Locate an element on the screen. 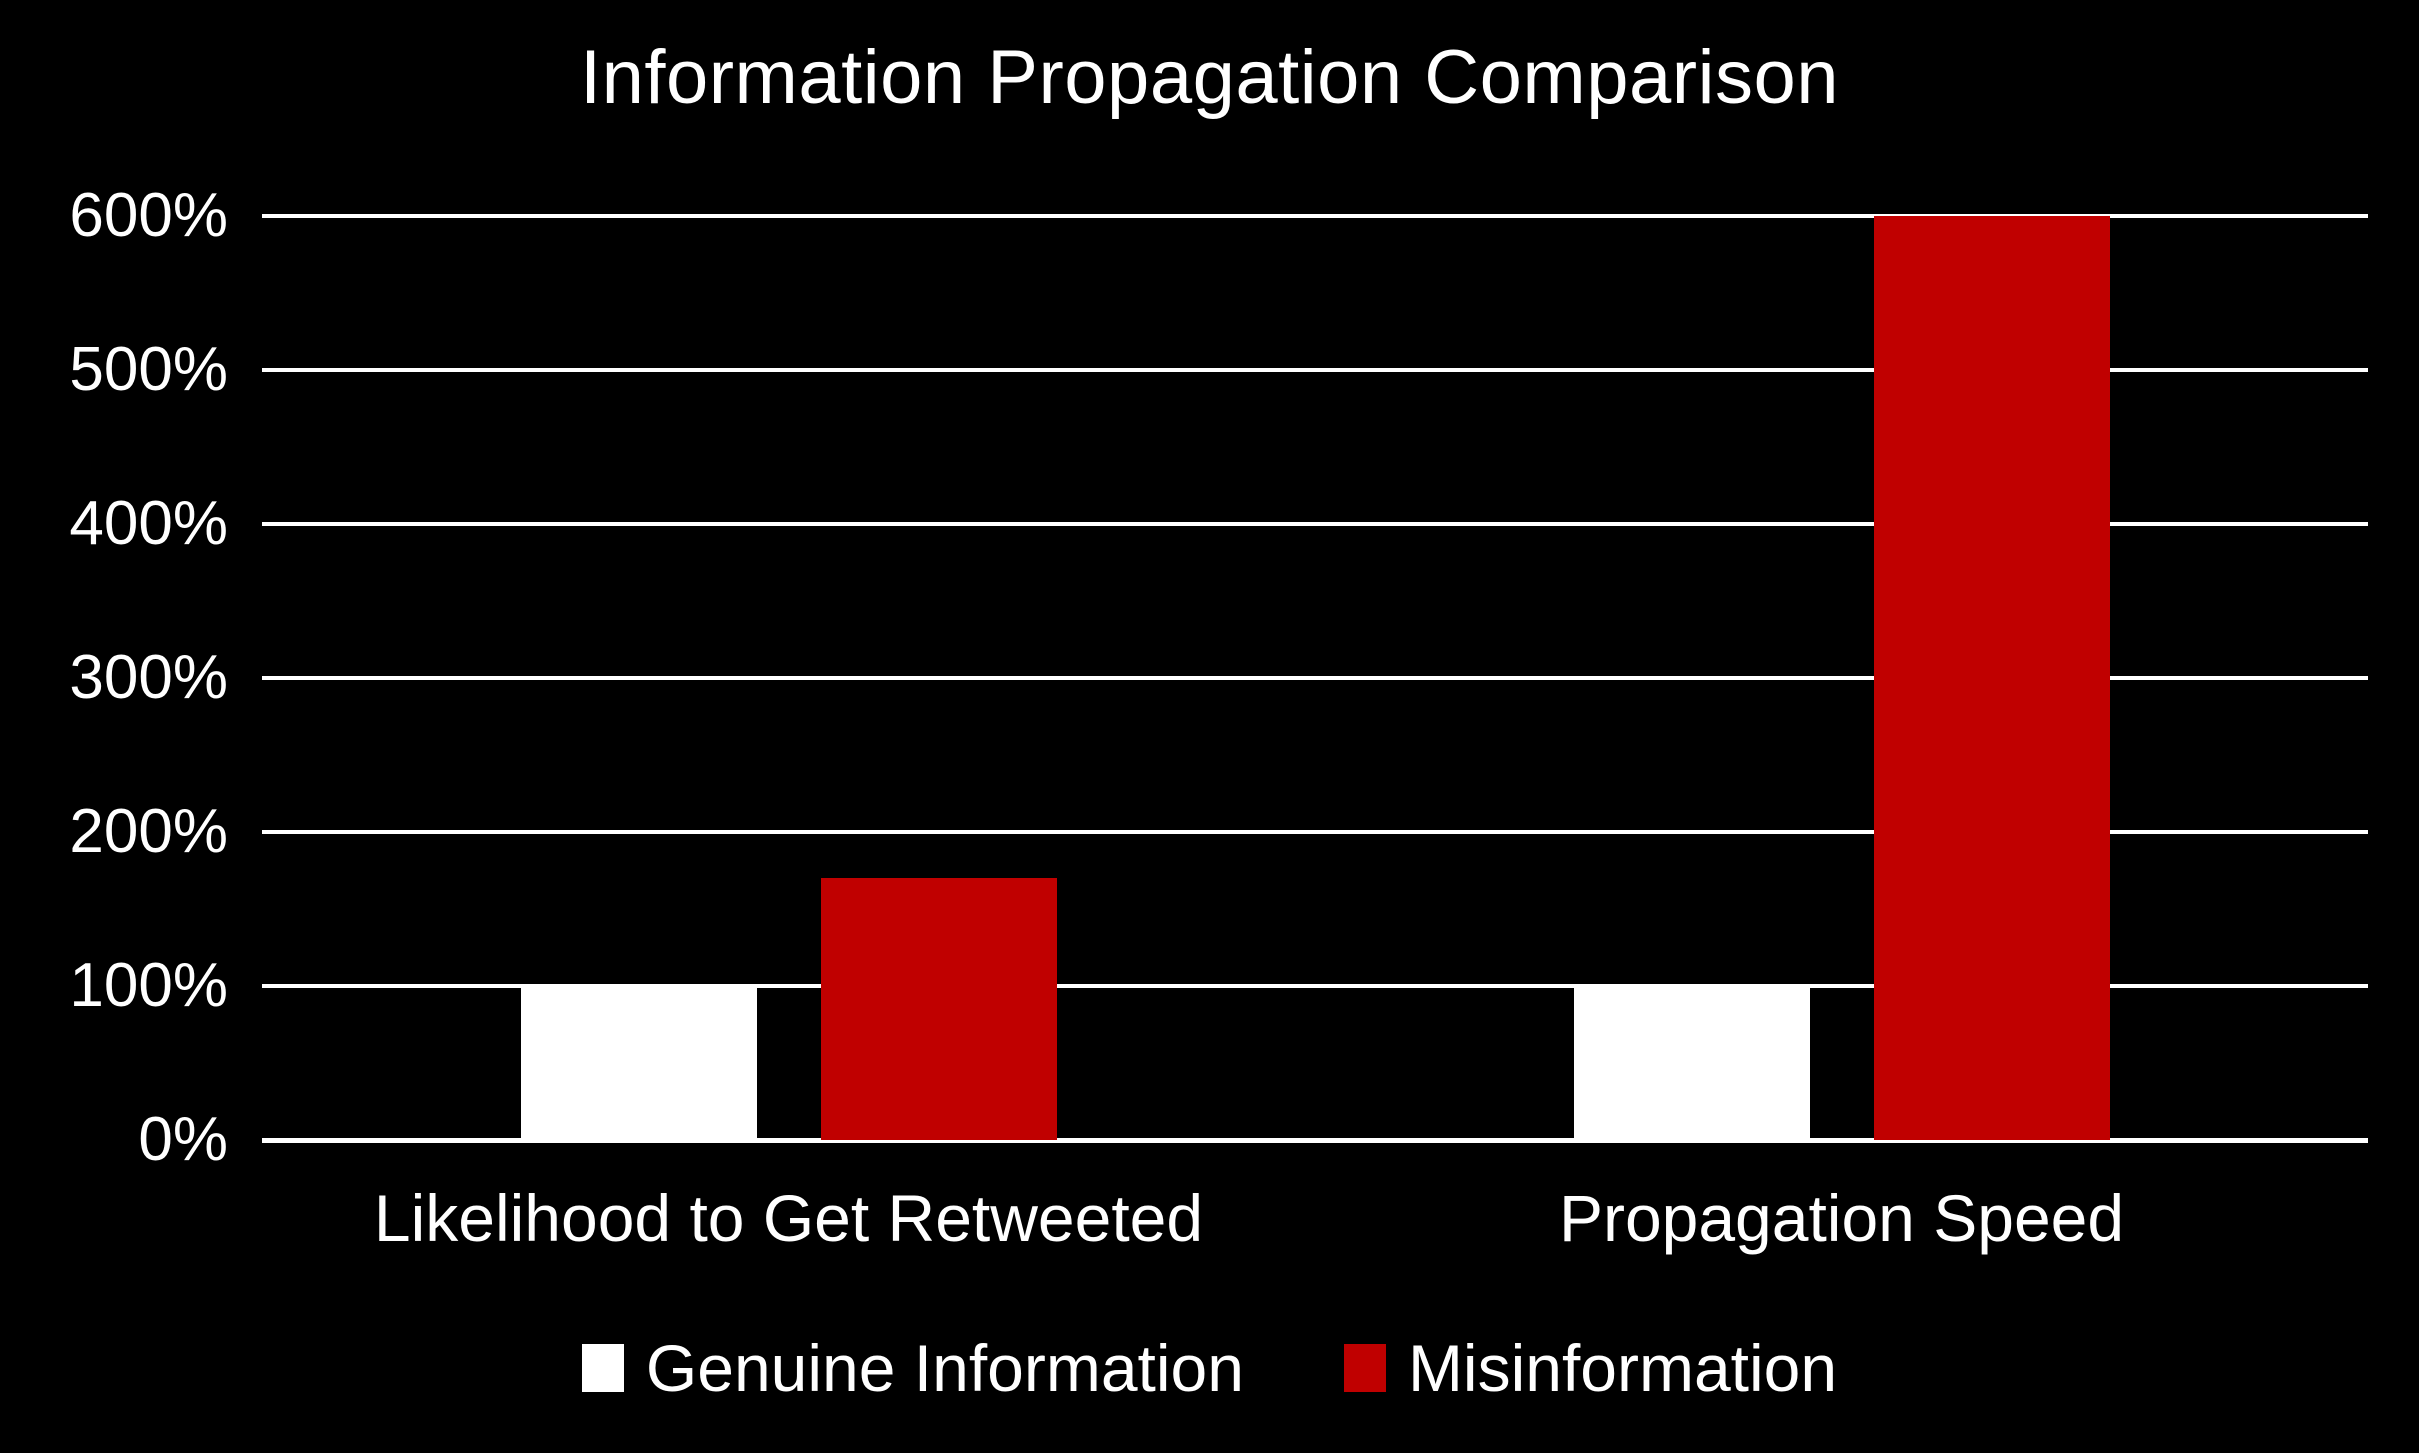  y-axis-tick-label: 600% is located at coordinates (148, 215).